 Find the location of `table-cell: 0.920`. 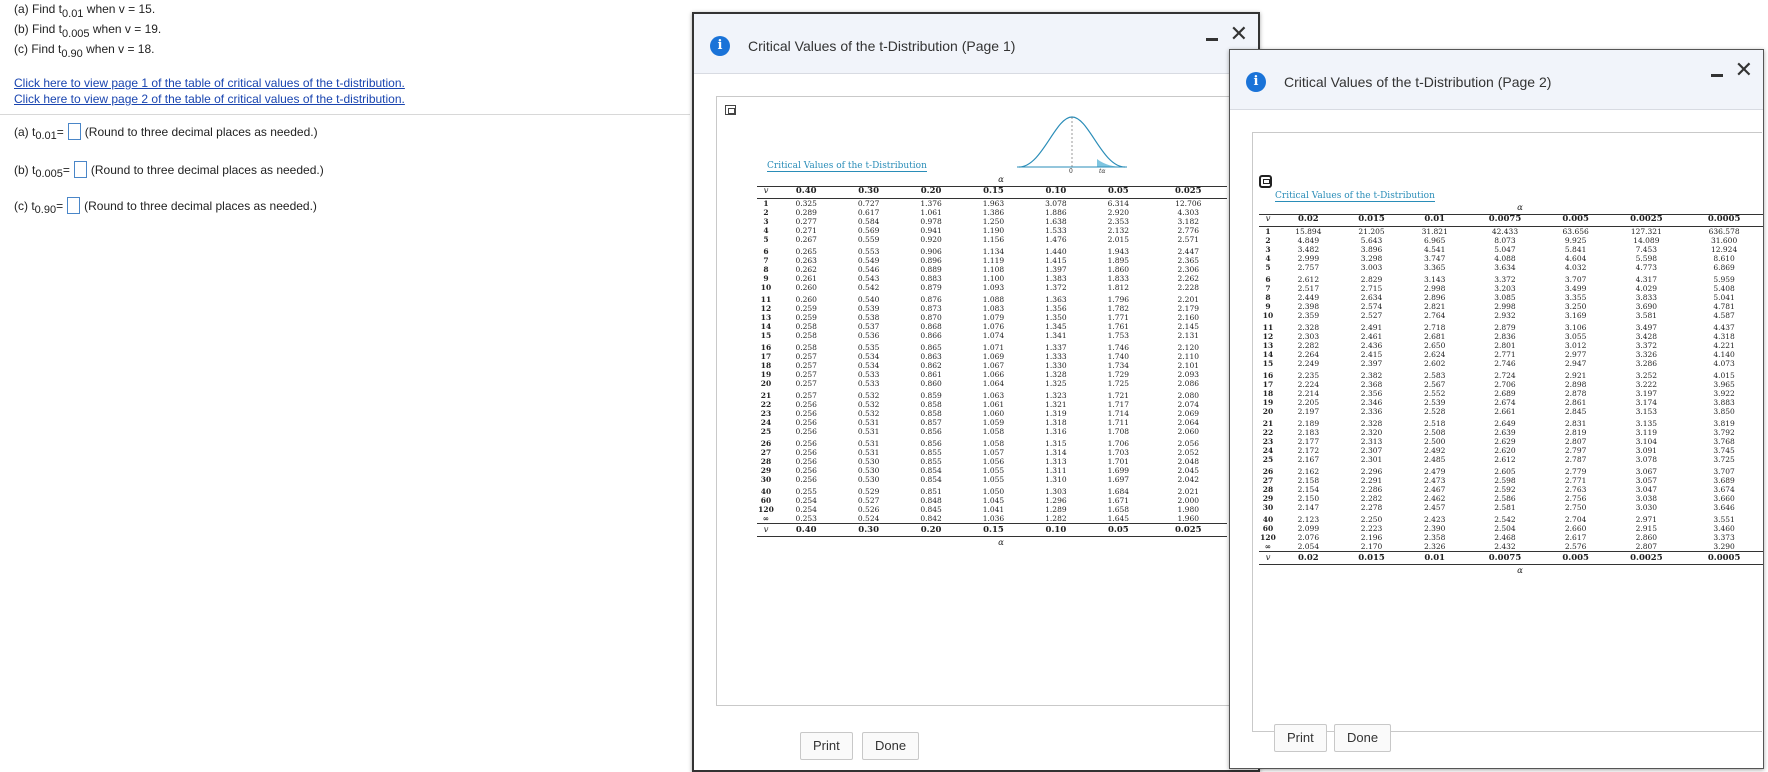

table-cell: 0.920 is located at coordinates (931, 240).